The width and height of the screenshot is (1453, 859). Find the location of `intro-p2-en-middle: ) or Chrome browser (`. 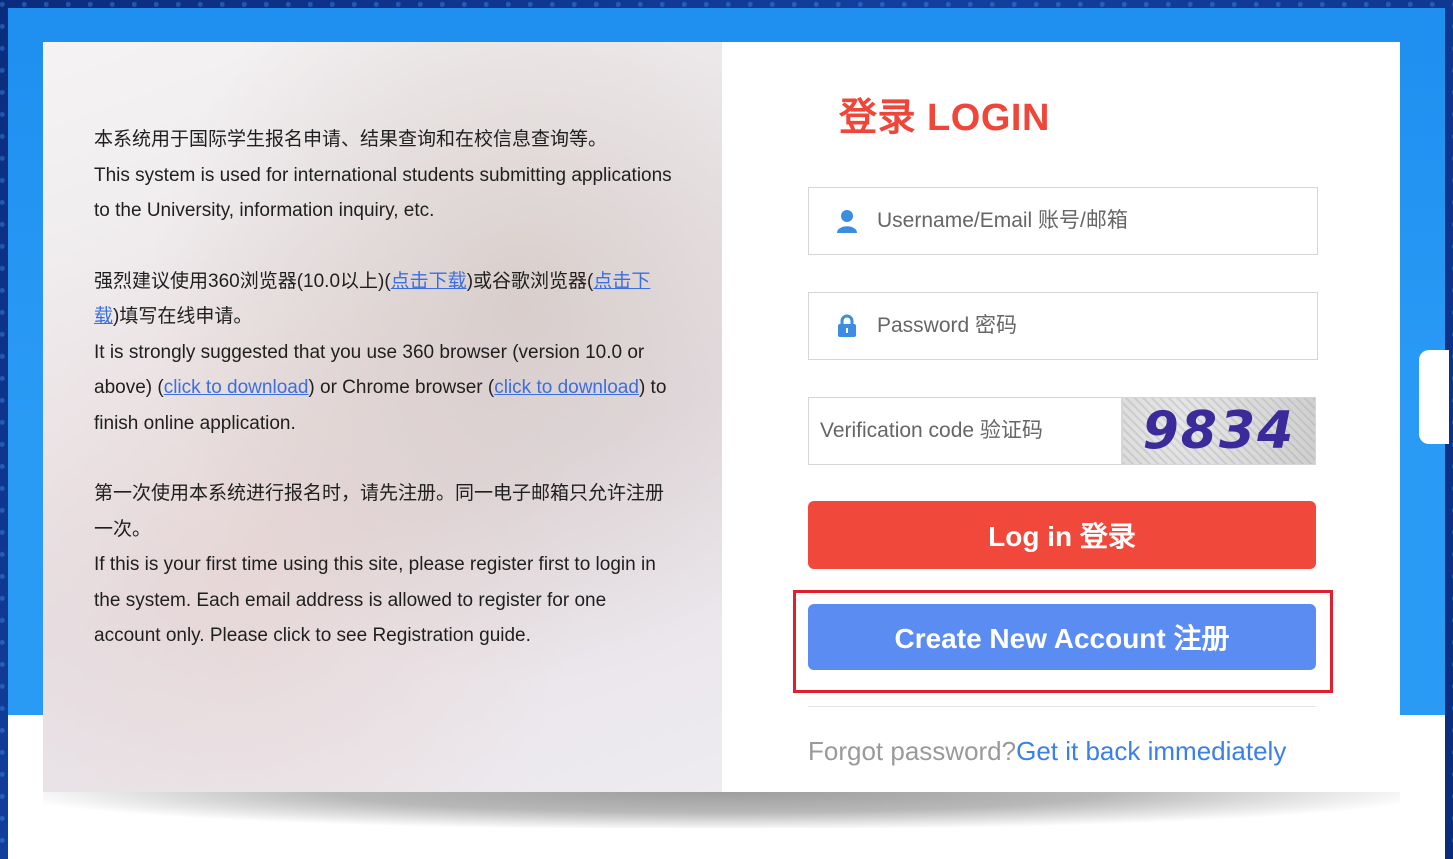

intro-p2-en-middle: ) or Chrome browser ( is located at coordinates (401, 387).